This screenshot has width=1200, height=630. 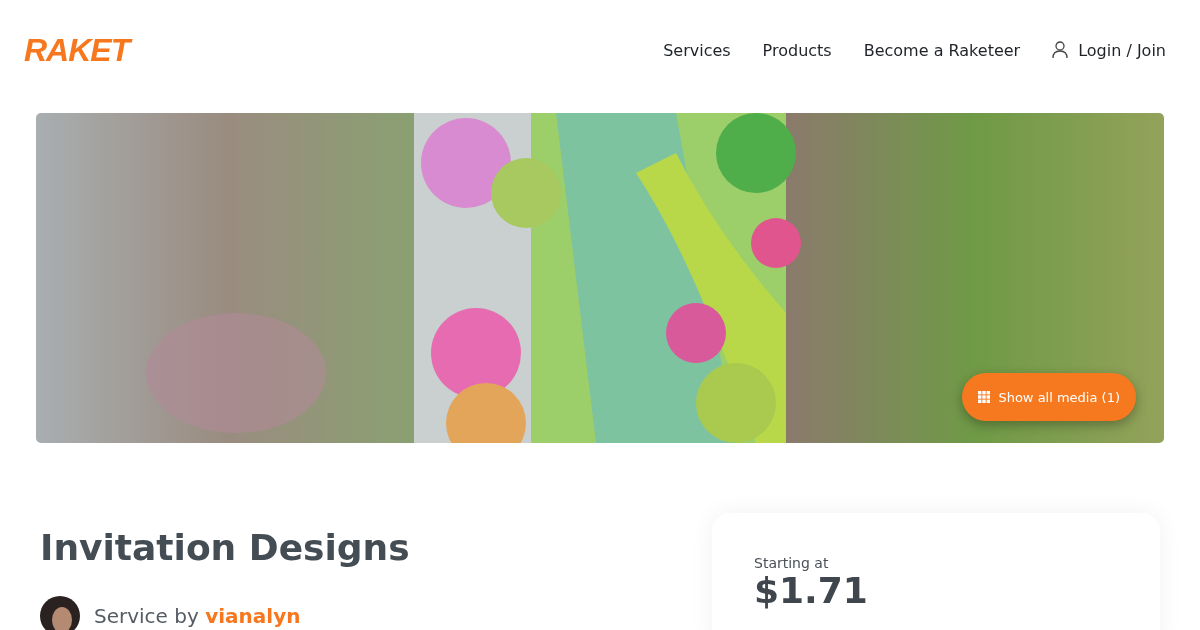 I want to click on nav-link: Services, so click(x=697, y=50).